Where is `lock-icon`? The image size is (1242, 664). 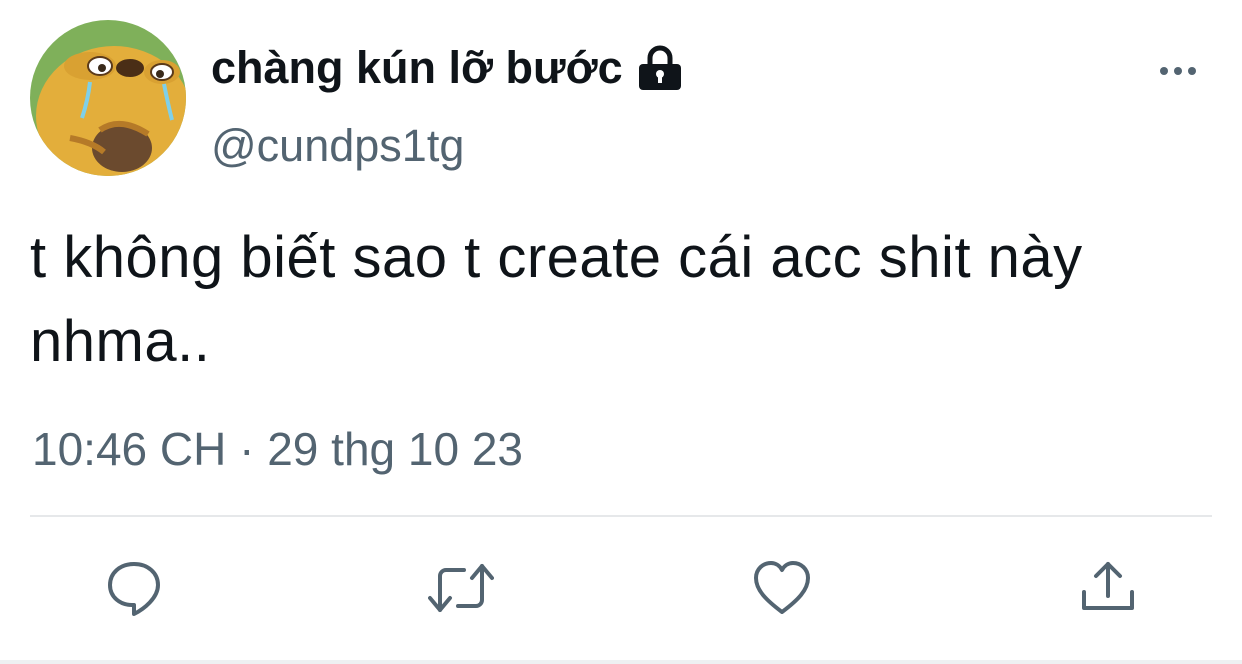
lock-icon is located at coordinates (660, 68).